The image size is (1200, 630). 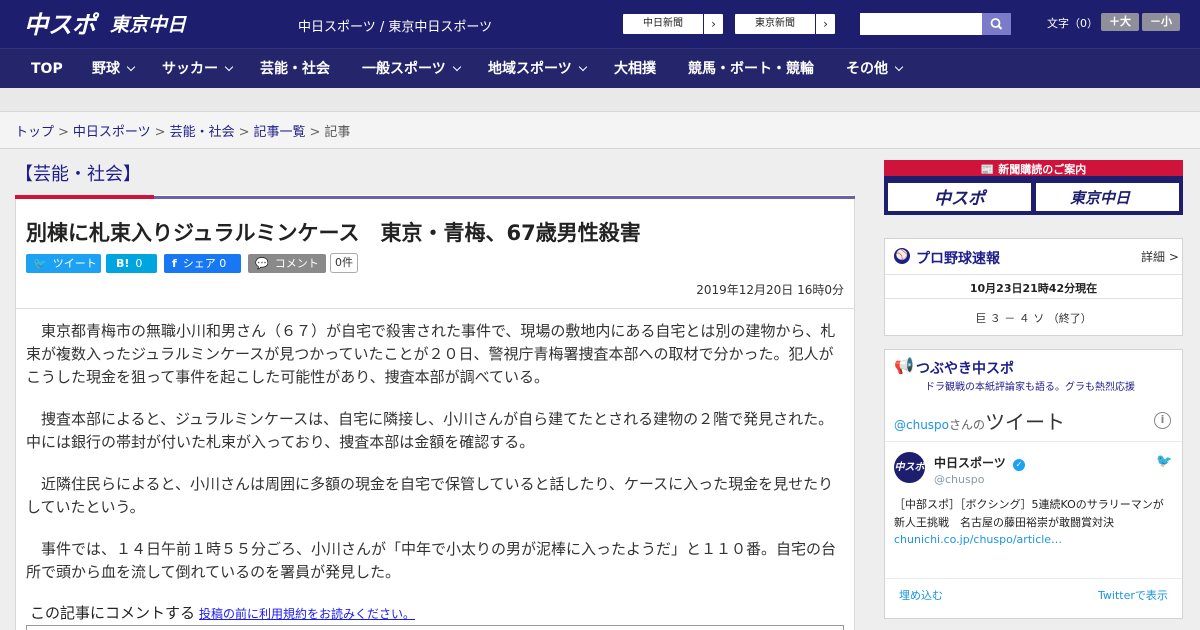 I want to click on chunichi-shimbun-label: 中日新聞, so click(x=663, y=23).